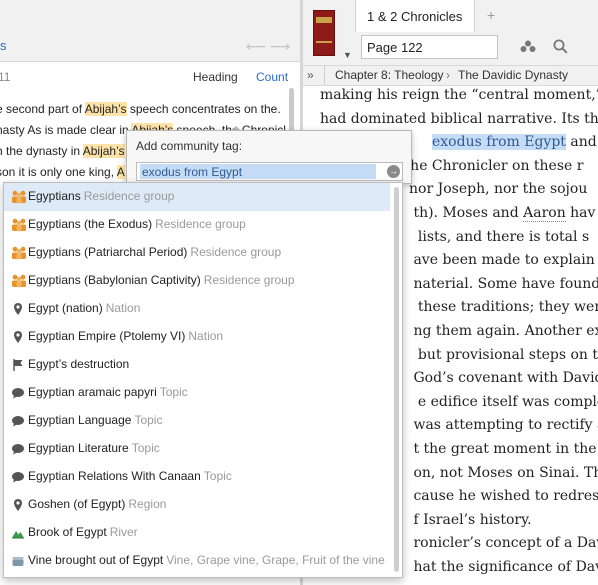 Image resolution: width=598 pixels, height=585 pixels. Describe the element at coordinates (347, 55) in the screenshot. I see `cover-menu-arrow-icon: ▼` at that location.